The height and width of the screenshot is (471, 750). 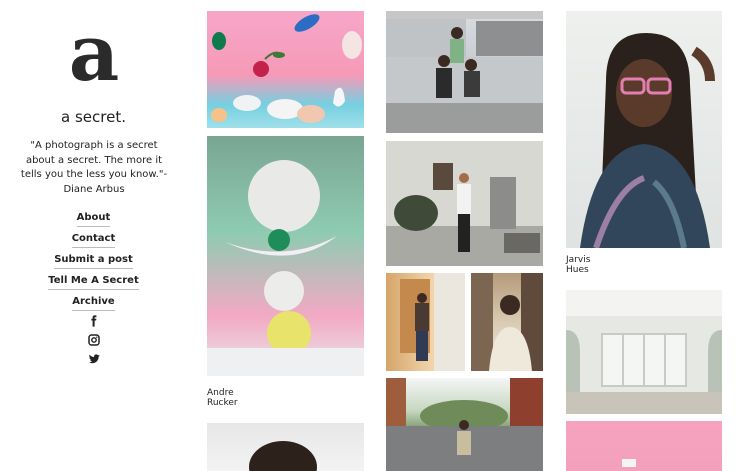 I want to click on nav-submit-link: Submit a post, so click(x=93, y=261).